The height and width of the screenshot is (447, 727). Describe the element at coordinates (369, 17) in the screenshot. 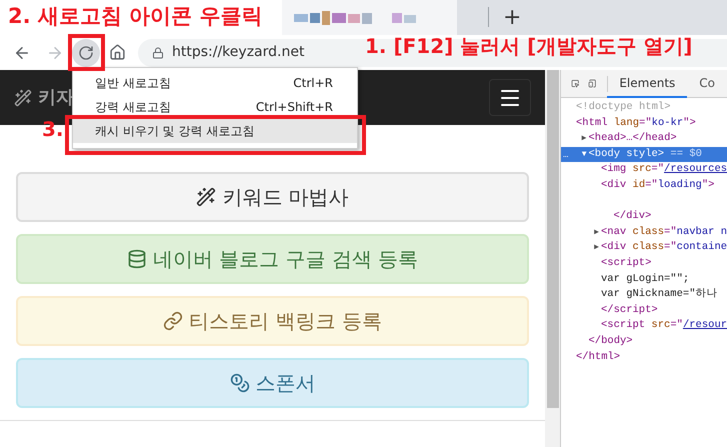

I see `browser-tab` at that location.